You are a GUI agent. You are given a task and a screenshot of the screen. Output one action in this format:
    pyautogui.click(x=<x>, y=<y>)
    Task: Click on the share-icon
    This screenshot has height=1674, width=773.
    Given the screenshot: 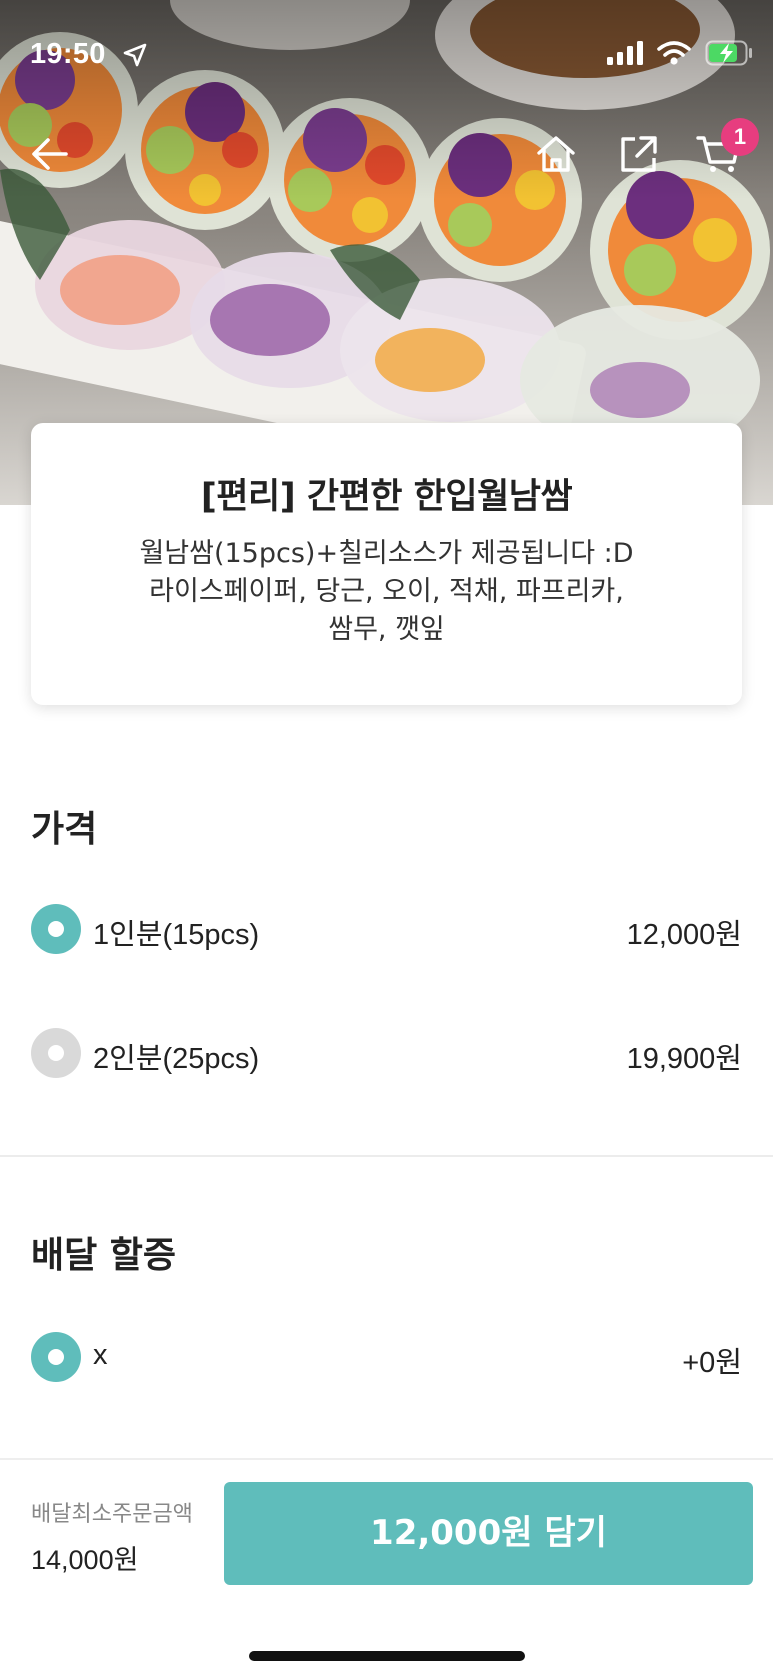 What is the action you would take?
    pyautogui.click(x=639, y=154)
    